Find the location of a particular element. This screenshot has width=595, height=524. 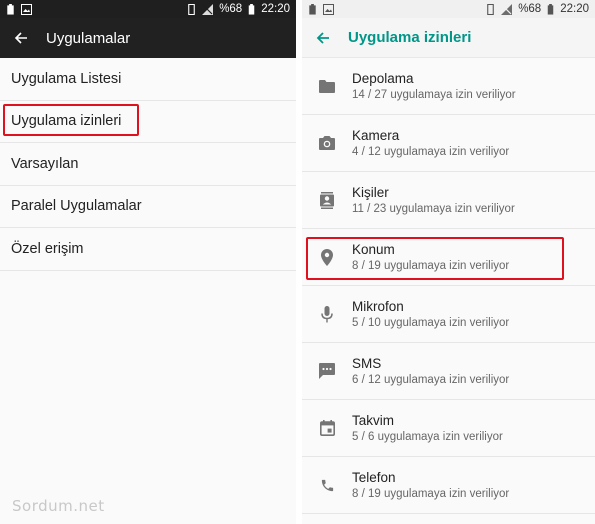

permission-item-phone: Telefon 8 / 19 uygulamaya izin veriliyor is located at coordinates (448, 485).